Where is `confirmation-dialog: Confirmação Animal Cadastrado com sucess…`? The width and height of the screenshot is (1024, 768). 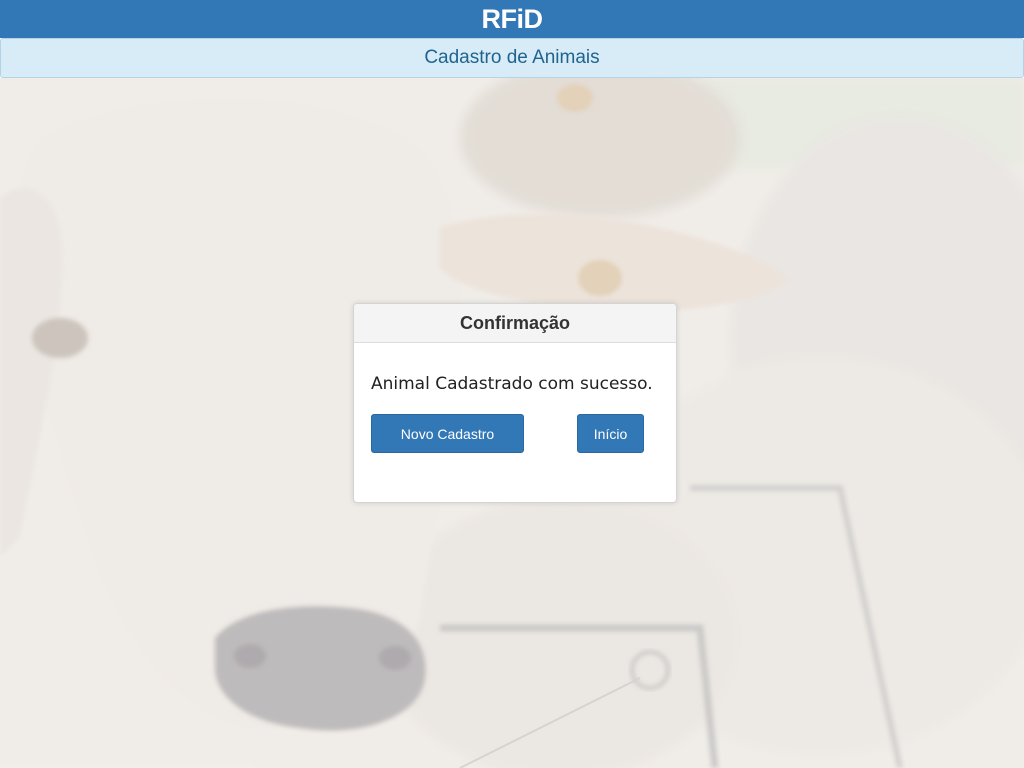 confirmation-dialog: Confirmação Animal Cadastrado com sucess… is located at coordinates (515, 403).